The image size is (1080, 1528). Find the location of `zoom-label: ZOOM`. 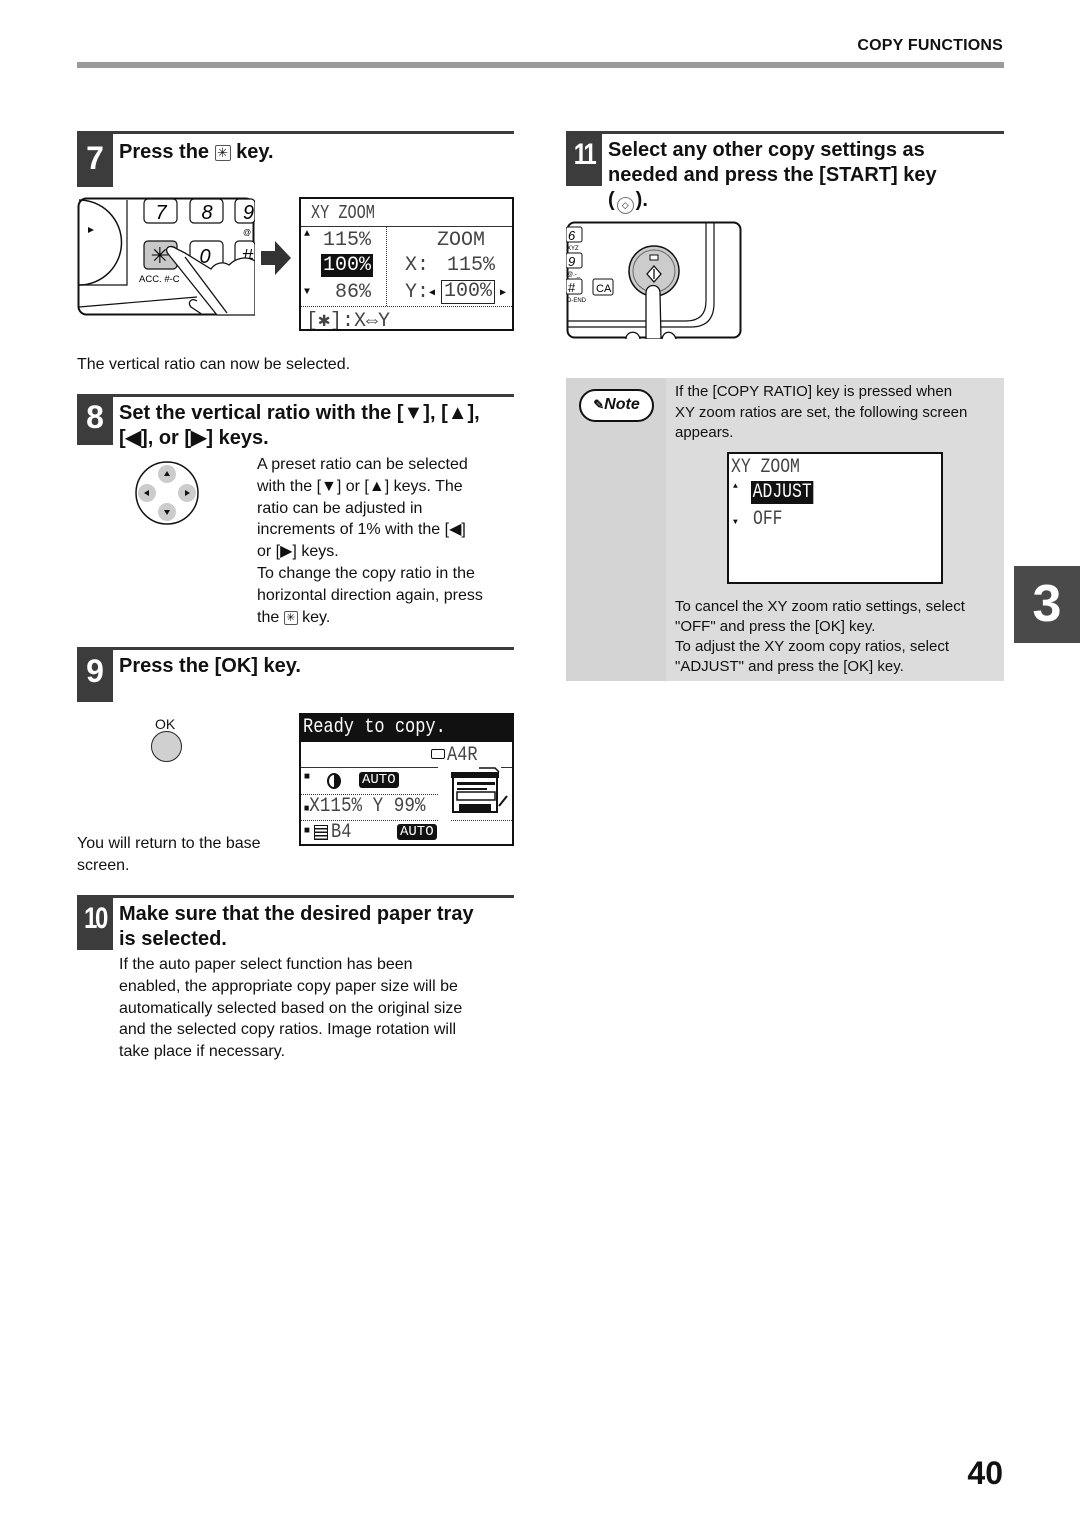

zoom-label: ZOOM is located at coordinates (461, 240).